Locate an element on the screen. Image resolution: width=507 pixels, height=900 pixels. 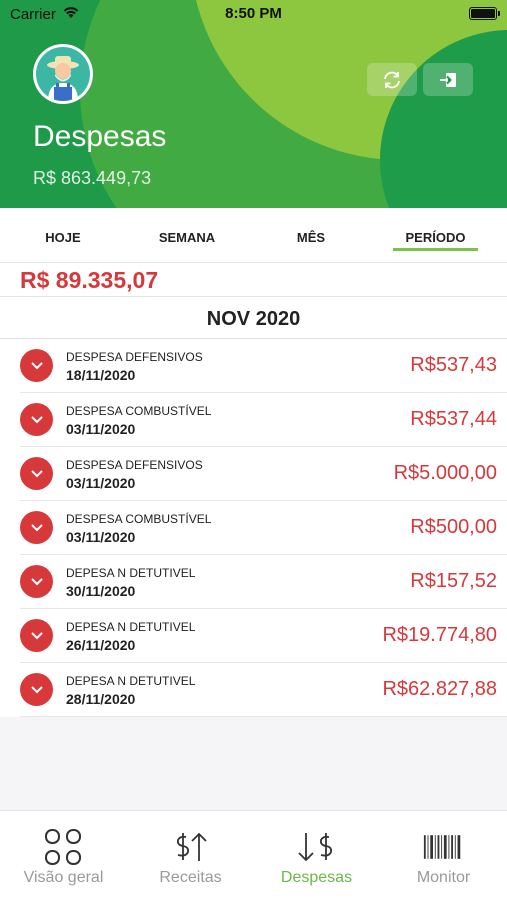
period-tabs: HOJE SEMANA MÊS PERÍODO is located at coordinates (253, 235).